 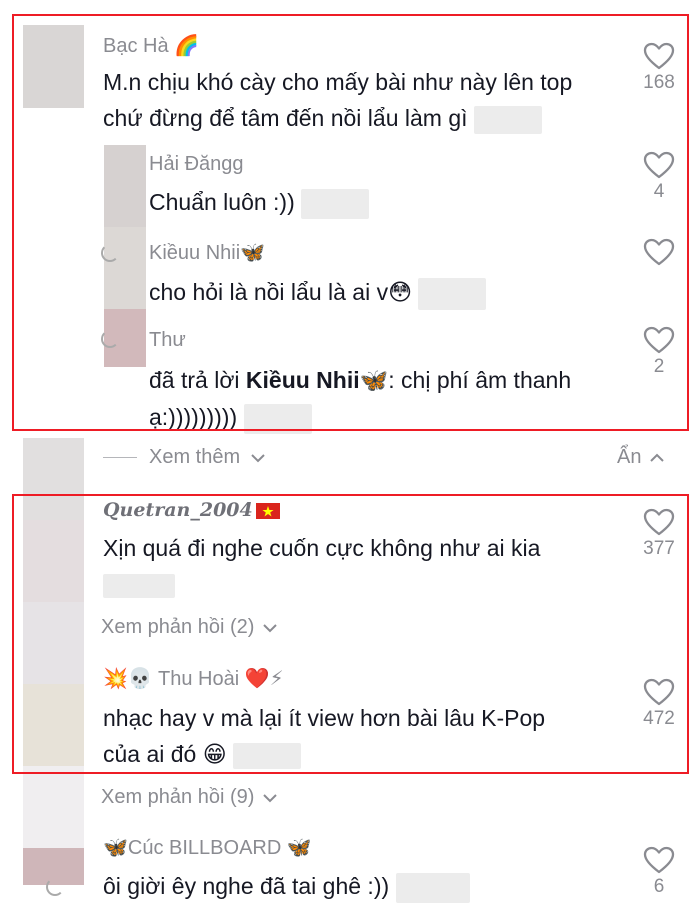 What do you see at coordinates (659, 886) in the screenshot?
I see `like-count: 6` at bounding box center [659, 886].